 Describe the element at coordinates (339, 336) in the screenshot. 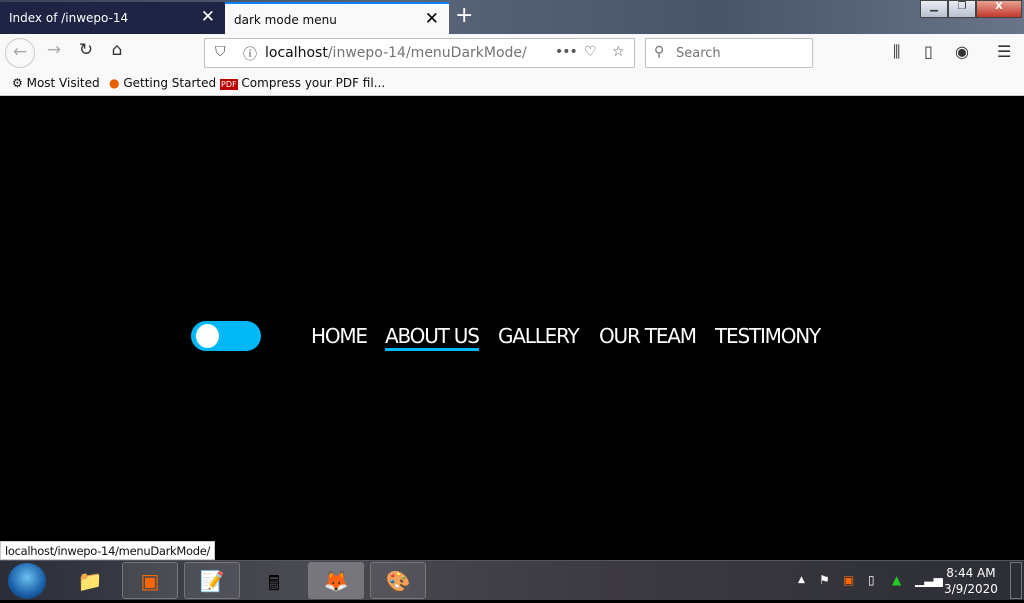

I see `menu-home: HOME` at that location.